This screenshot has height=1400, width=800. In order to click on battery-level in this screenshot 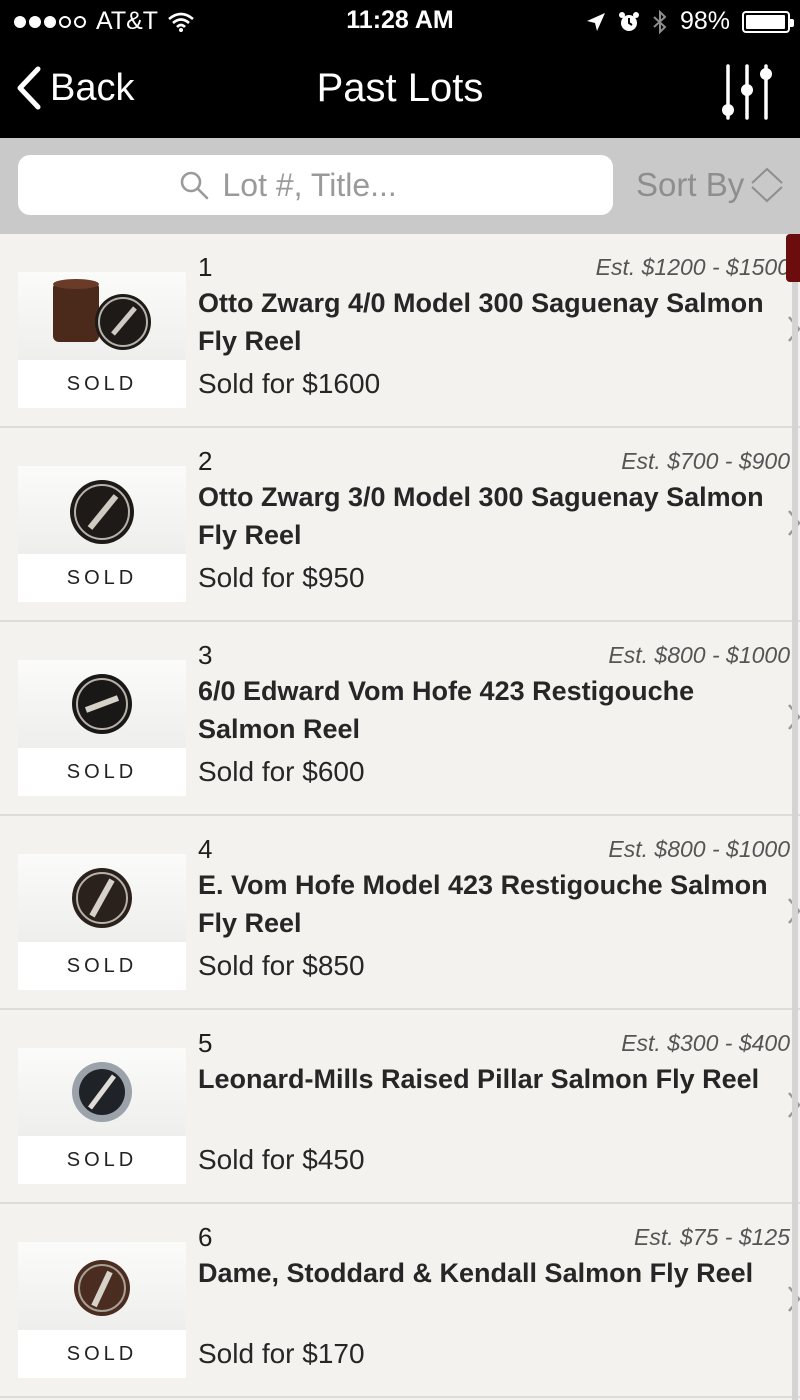, I will do `click(766, 21)`.